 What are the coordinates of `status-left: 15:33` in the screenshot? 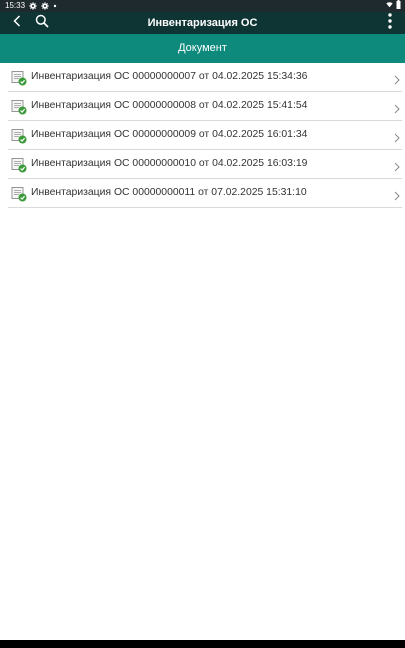 It's located at (31, 6).